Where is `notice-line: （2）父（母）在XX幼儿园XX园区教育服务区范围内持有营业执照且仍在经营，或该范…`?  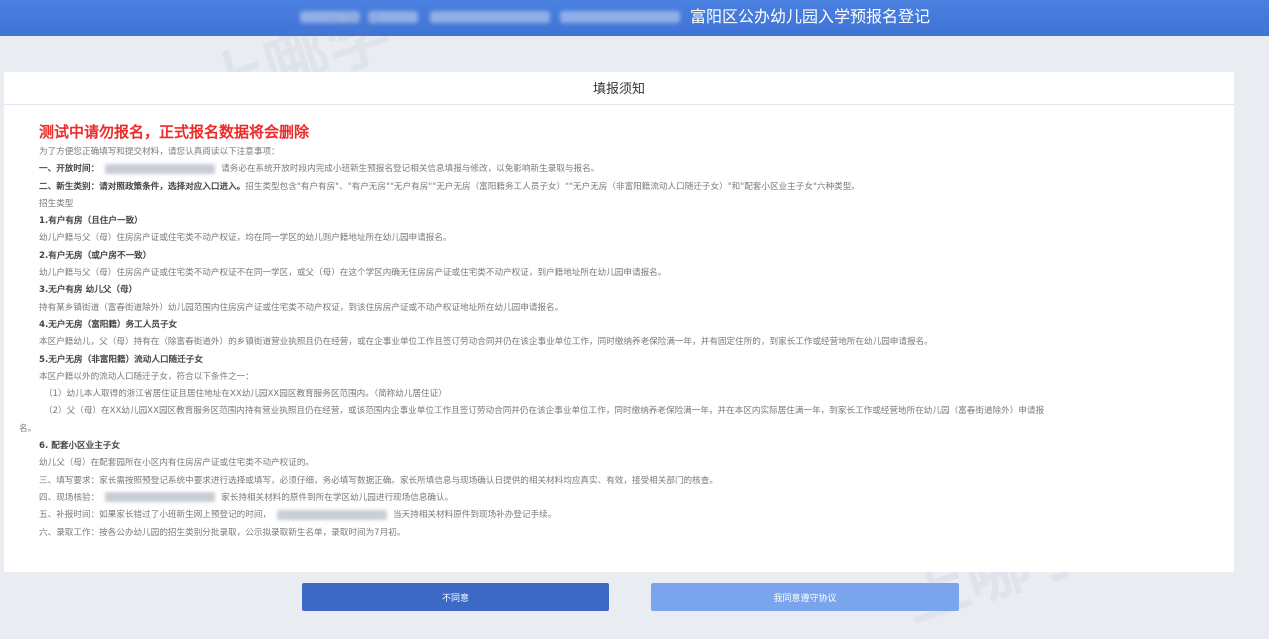
notice-line: （2）父（母）在XX幼儿园XX园区教育服务区范围内持有营业执照且仍在经营，或该范… is located at coordinates (544, 411).